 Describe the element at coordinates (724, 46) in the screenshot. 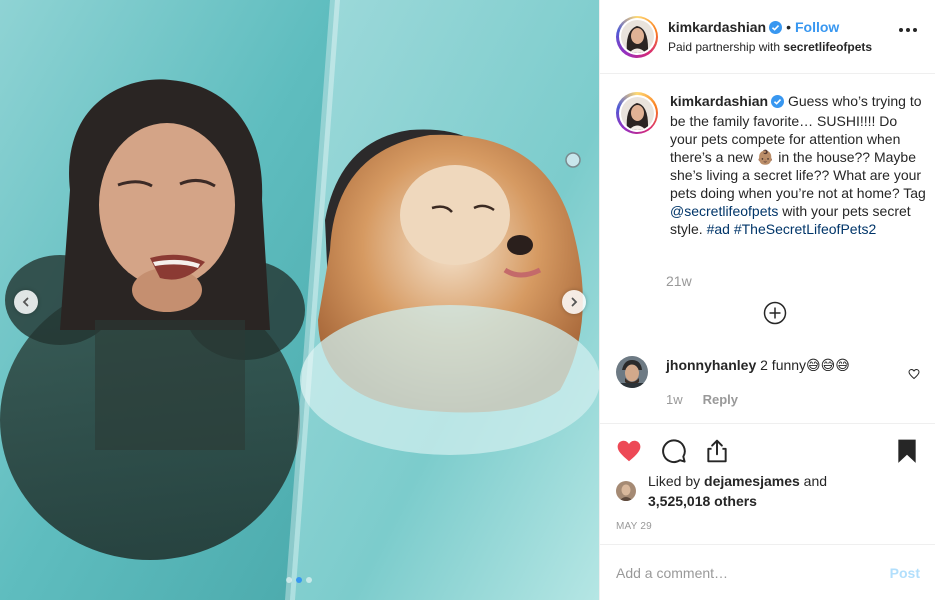

I see `partnership-prefix: Paid partnership with` at that location.